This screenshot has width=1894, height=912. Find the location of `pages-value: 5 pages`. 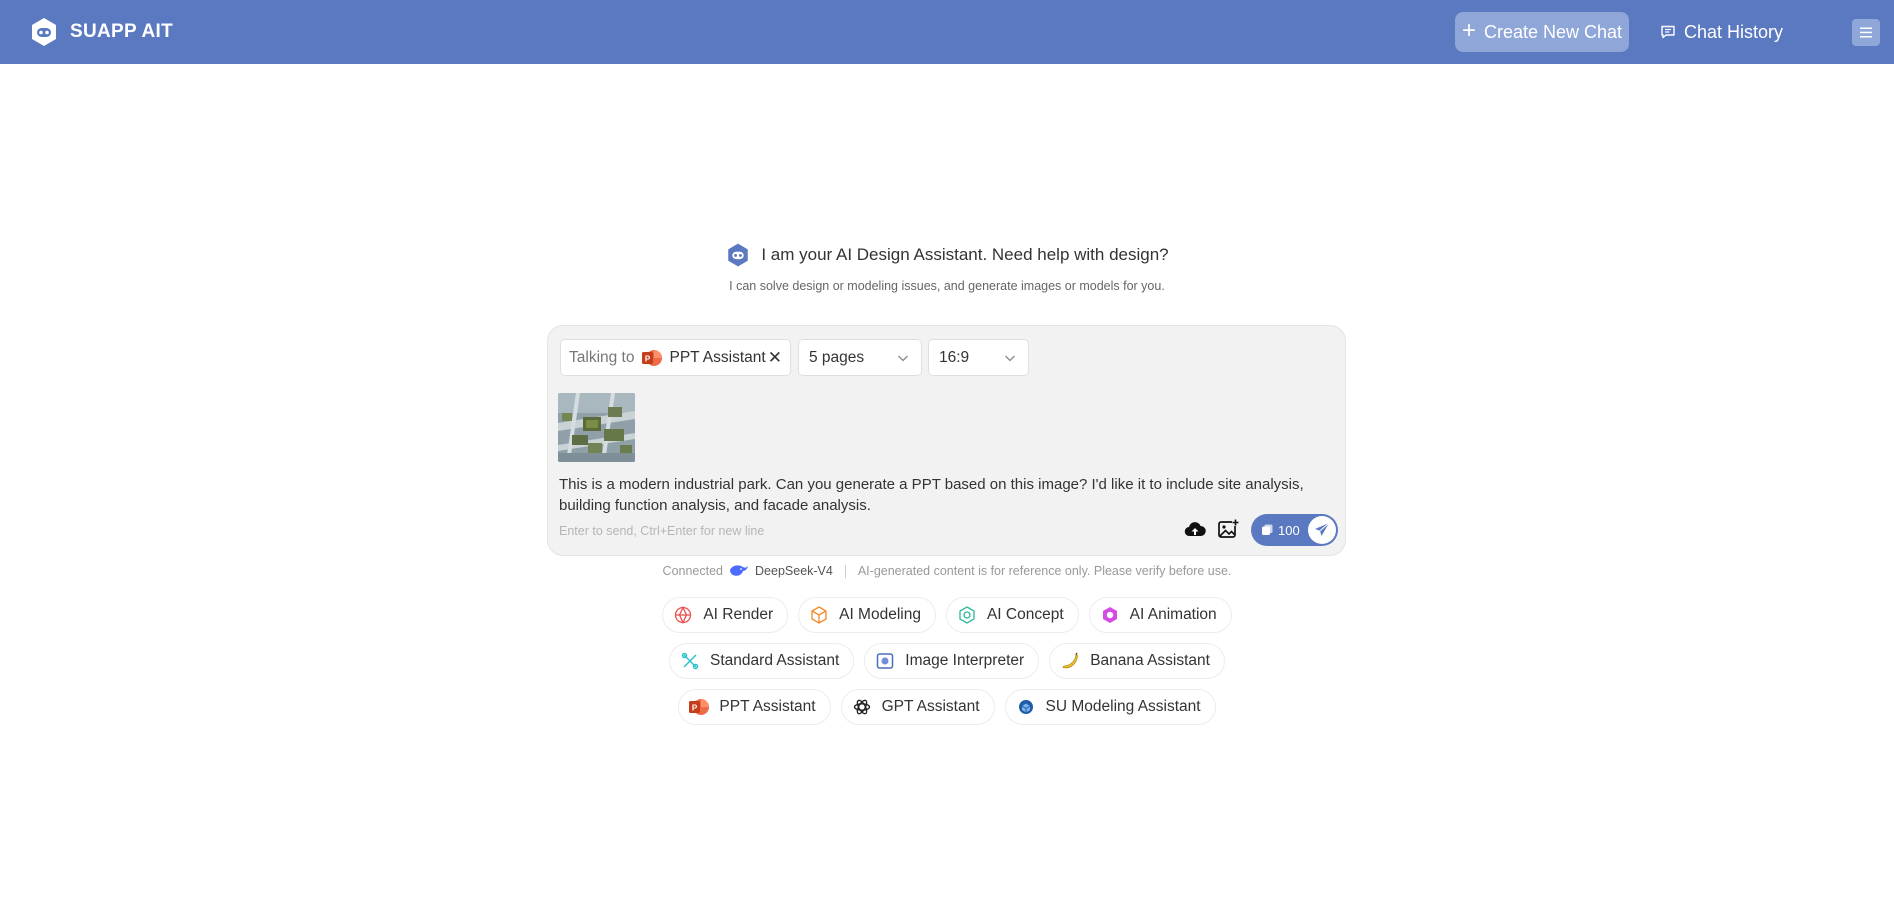

pages-value: 5 pages is located at coordinates (837, 357).